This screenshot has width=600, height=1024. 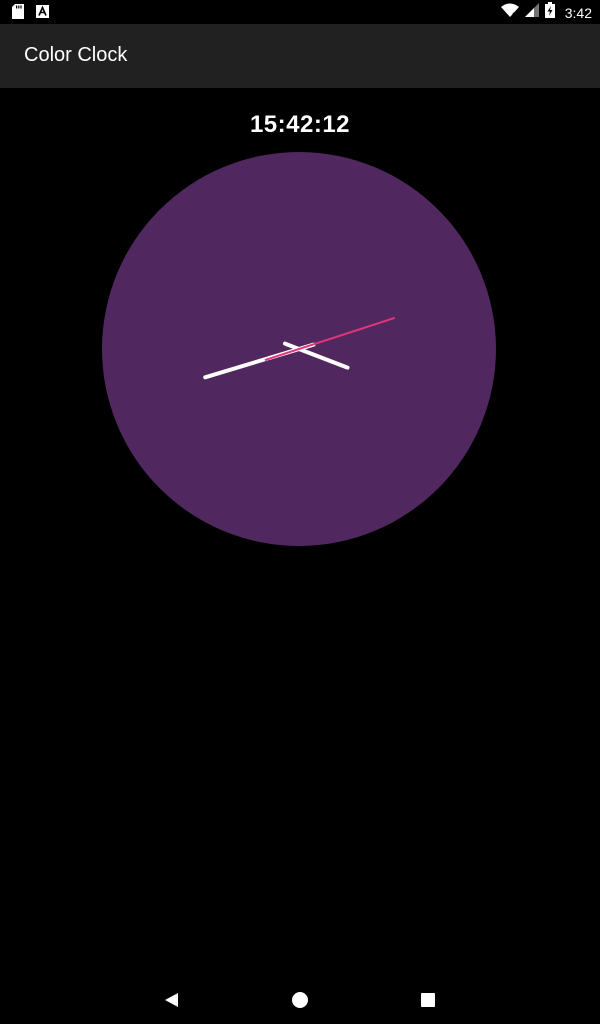 I want to click on digital-time: 15:42:12, so click(x=300, y=124).